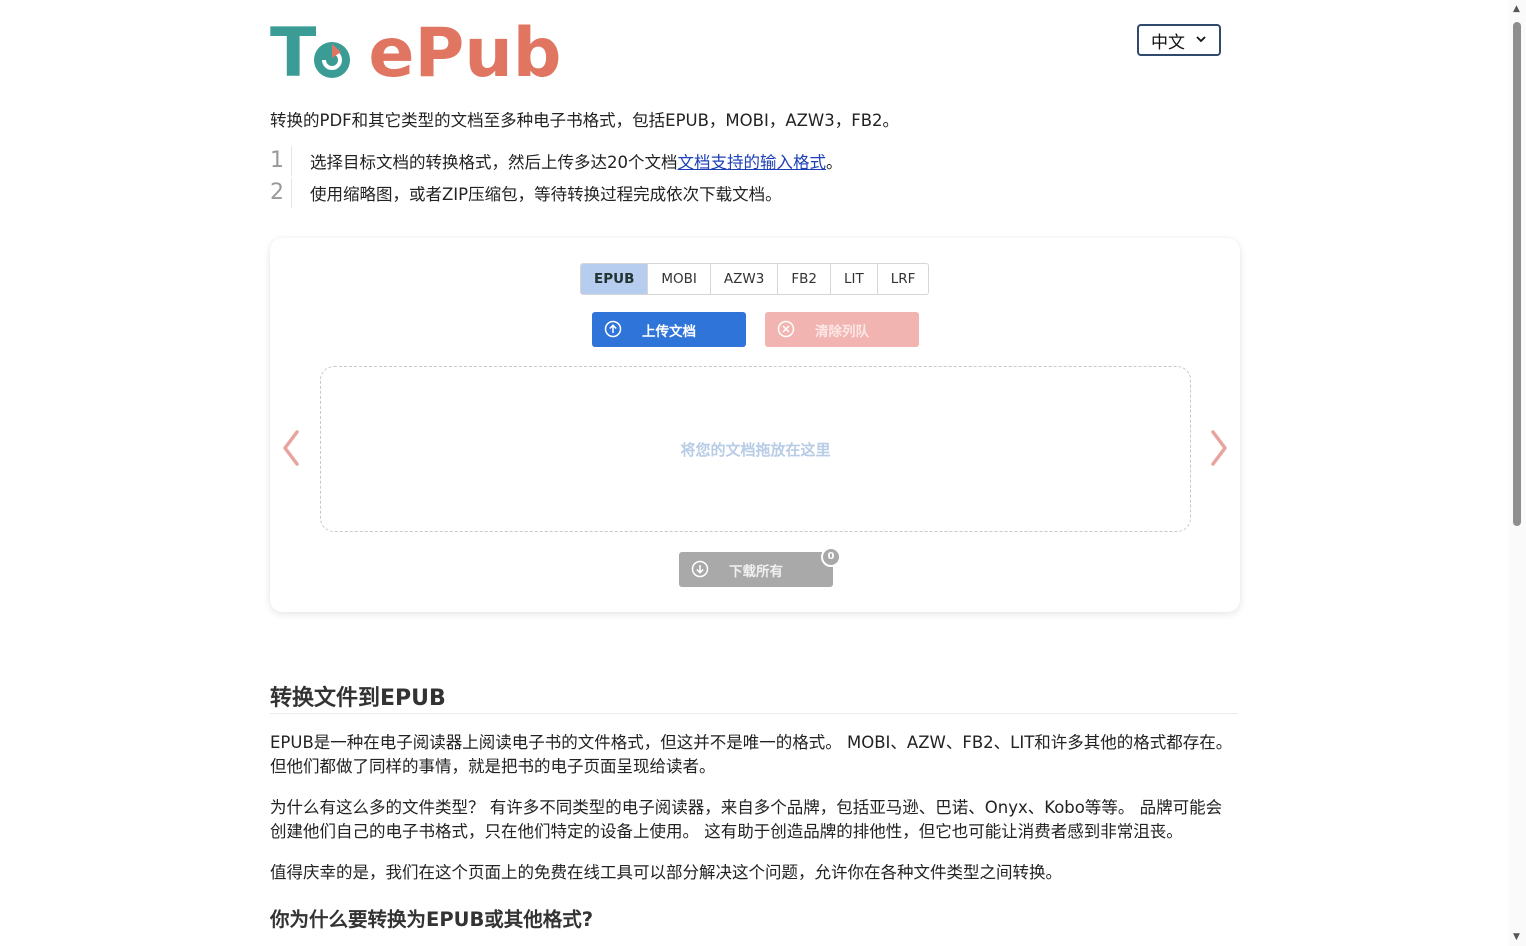 The height and width of the screenshot is (946, 1526). Describe the element at coordinates (786, 329) in the screenshot. I see `clear-x-circle-icon` at that location.